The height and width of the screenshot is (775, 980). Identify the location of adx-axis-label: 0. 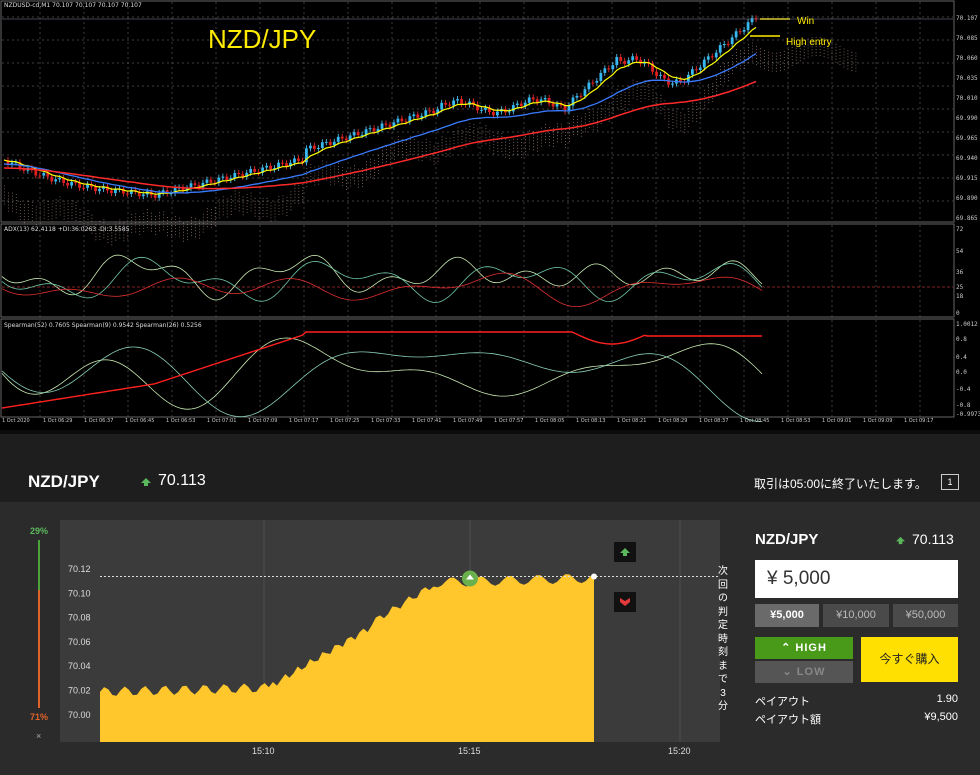
(958, 313).